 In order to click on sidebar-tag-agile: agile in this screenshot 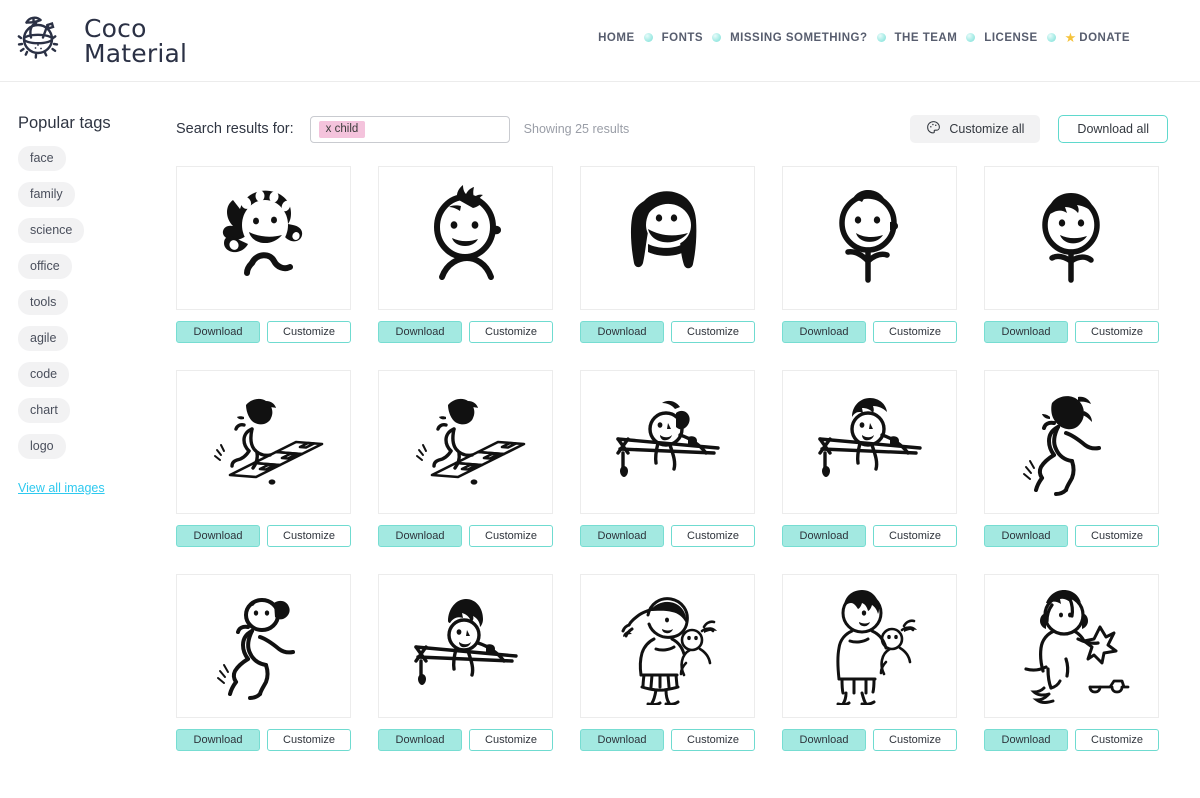, I will do `click(43, 338)`.